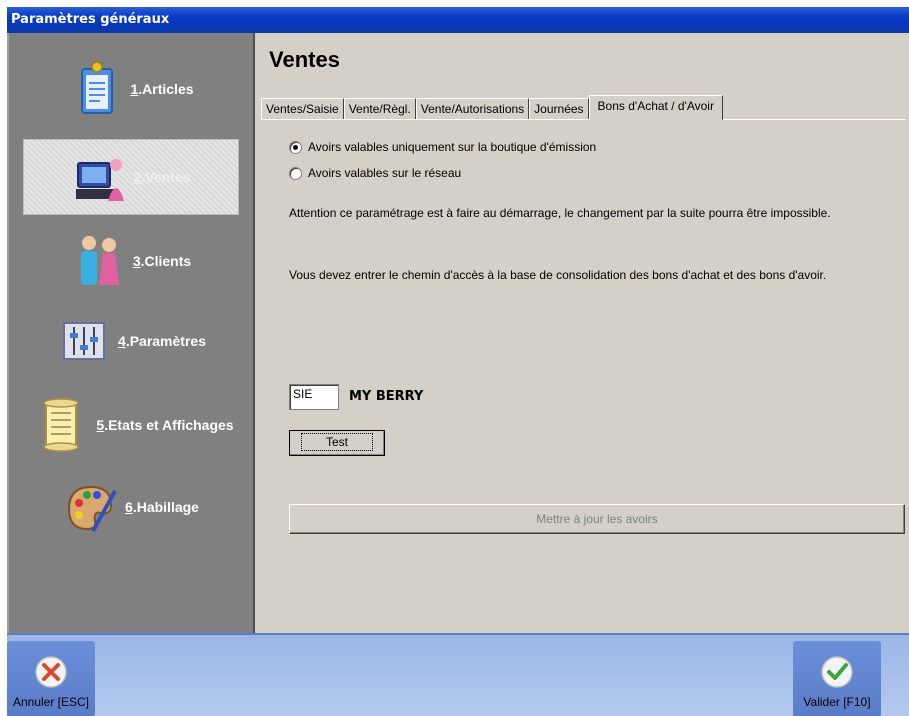  Describe the element at coordinates (458, 674) in the screenshot. I see `bottom-bar: Annuler [ESC] Valider [F10]` at that location.